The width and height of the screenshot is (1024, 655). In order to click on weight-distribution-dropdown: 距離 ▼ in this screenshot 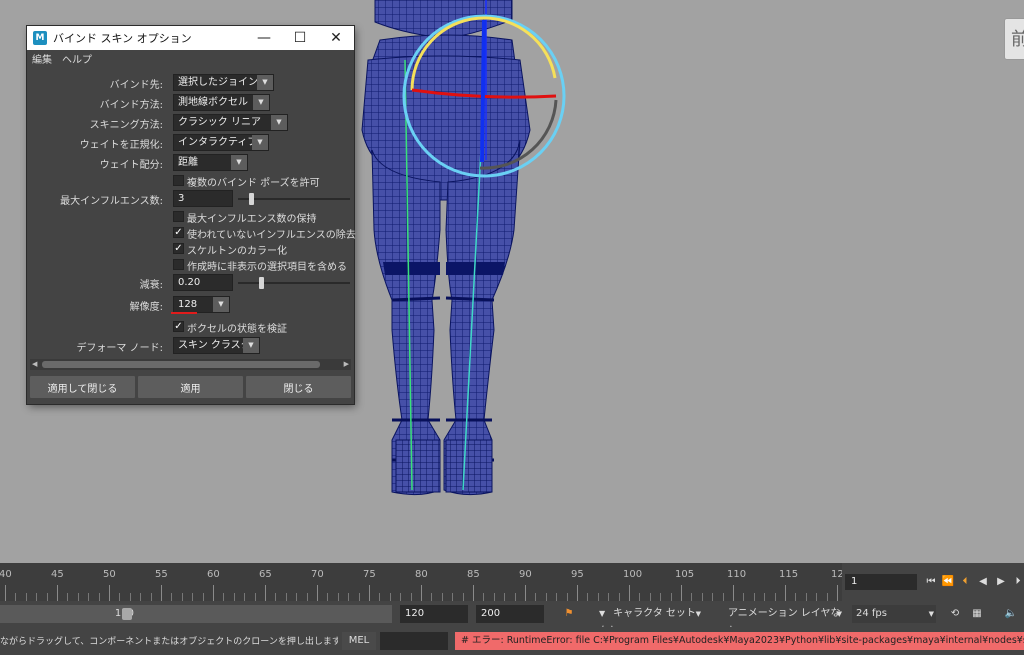, I will do `click(210, 162)`.